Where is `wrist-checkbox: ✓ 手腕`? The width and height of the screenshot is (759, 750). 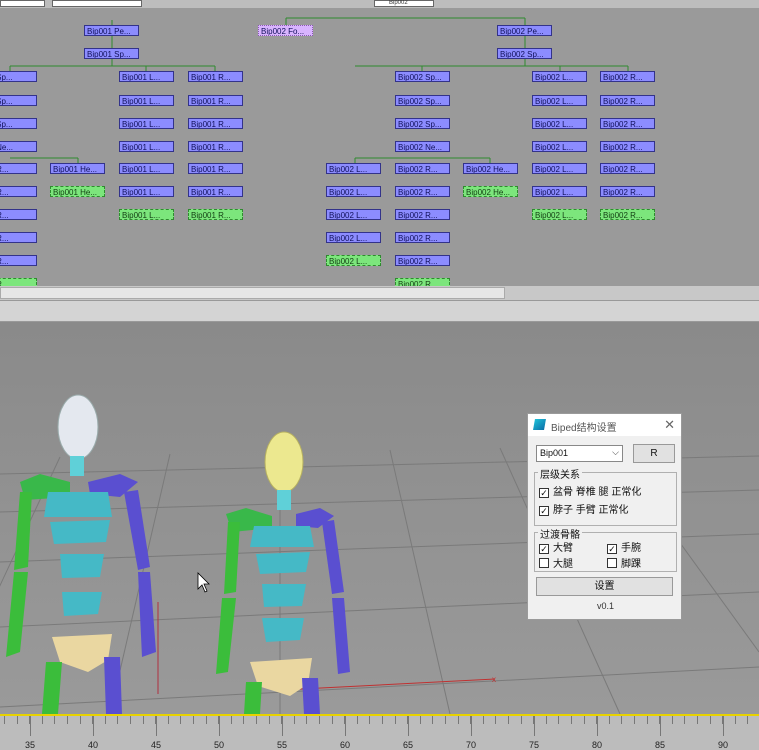
wrist-checkbox: ✓ 手腕 is located at coordinates (624, 546).